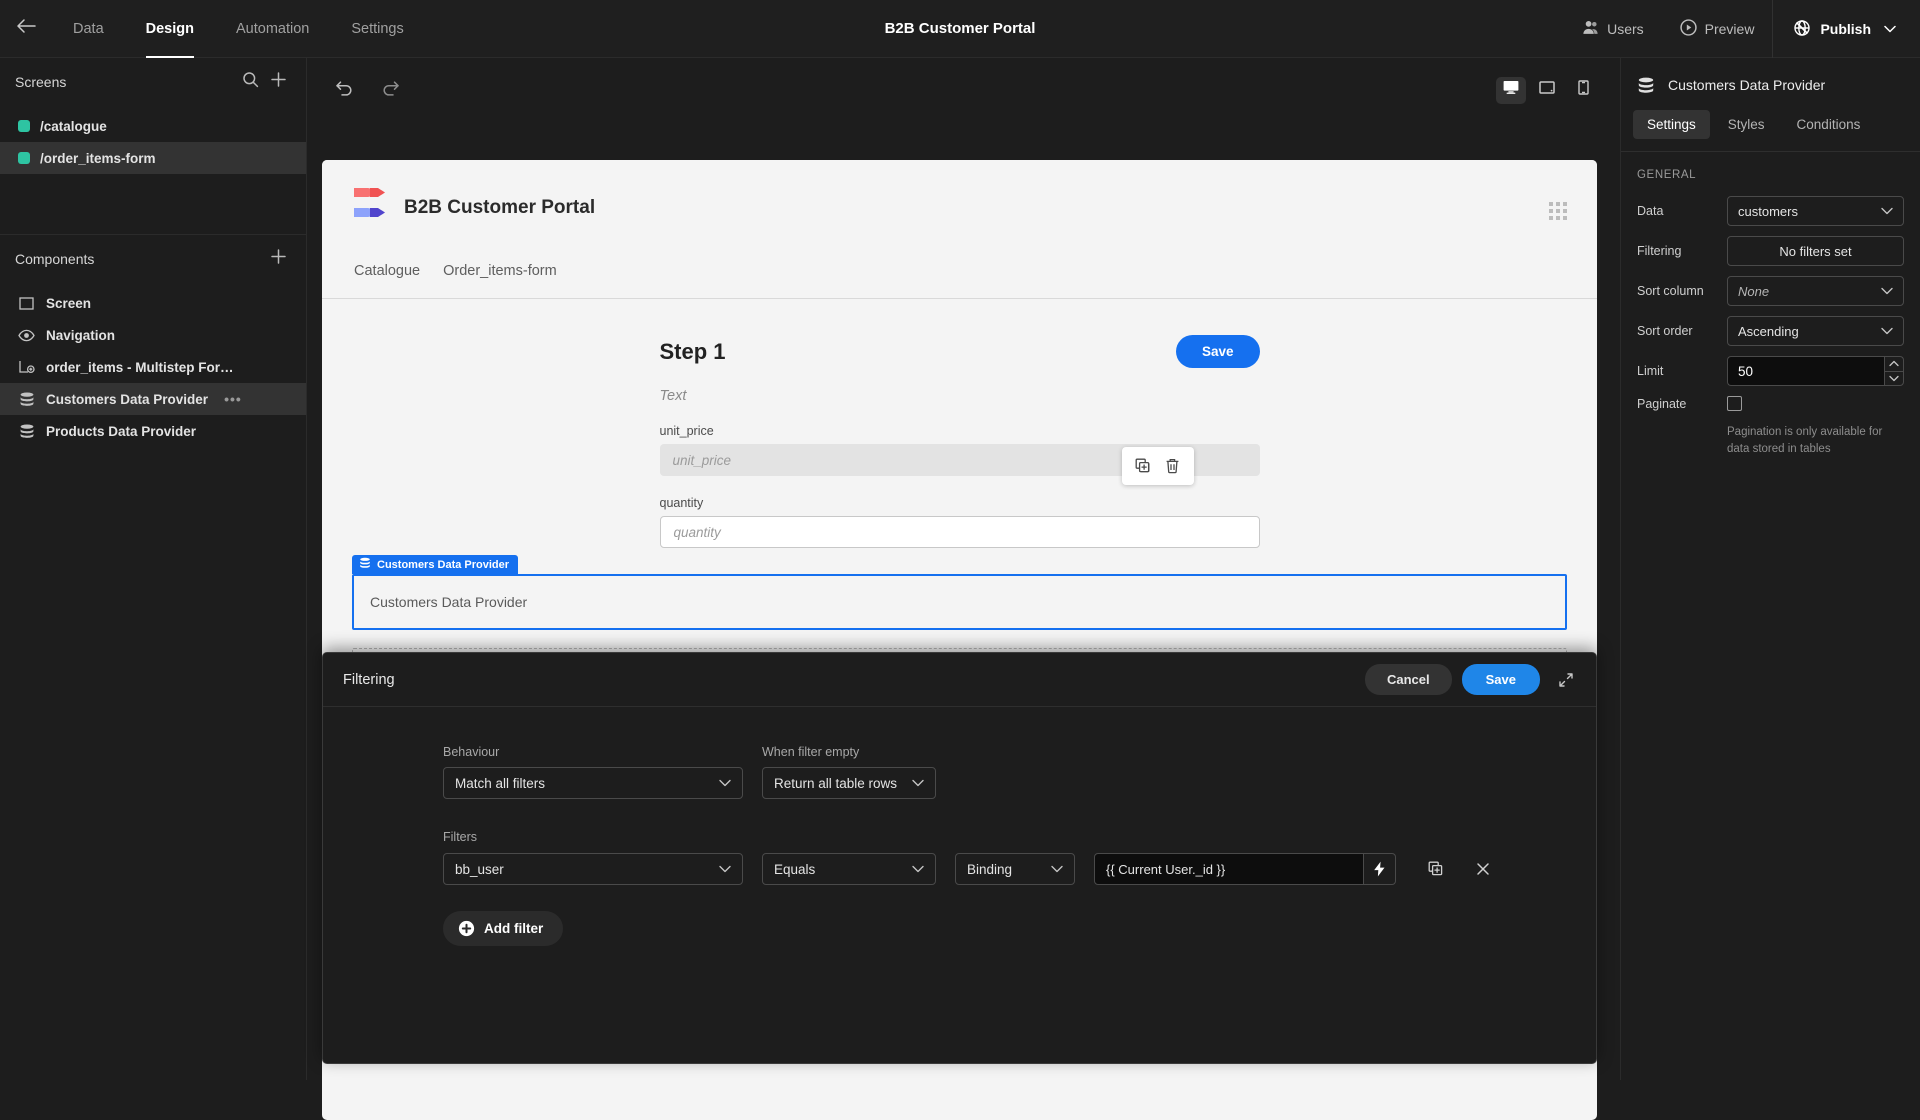 The width and height of the screenshot is (1920, 1120). What do you see at coordinates (278, 82) in the screenshot?
I see `add-screen-button` at bounding box center [278, 82].